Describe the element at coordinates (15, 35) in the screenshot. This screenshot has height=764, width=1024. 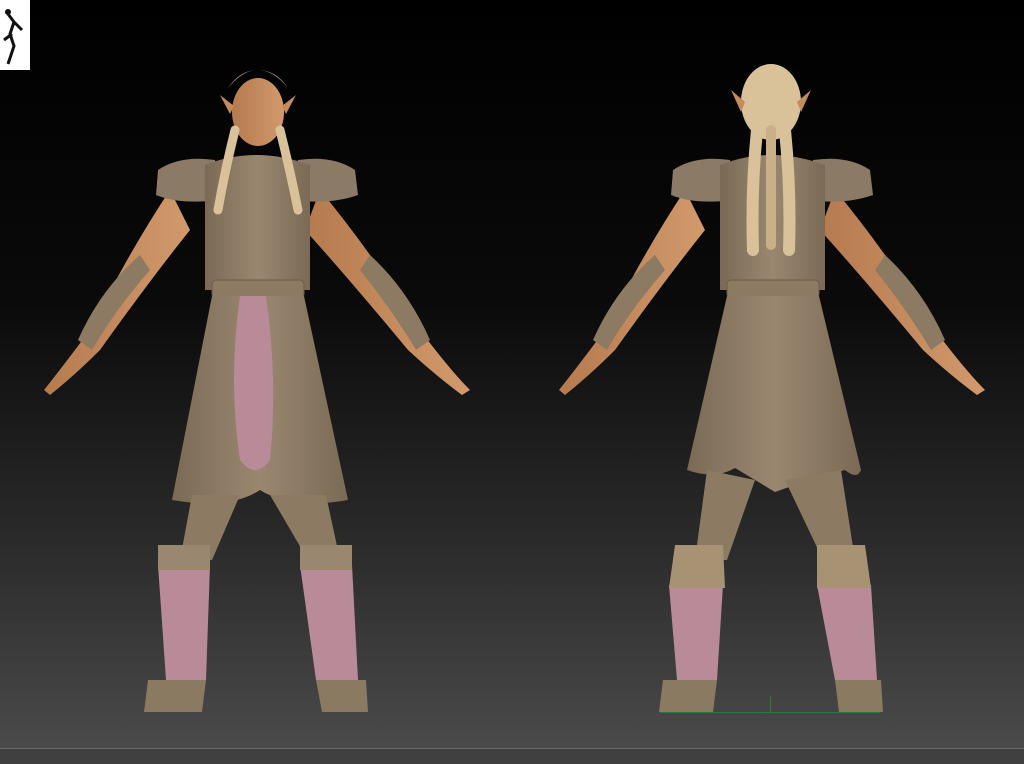
I see `navigation-thumbnail-icon` at that location.